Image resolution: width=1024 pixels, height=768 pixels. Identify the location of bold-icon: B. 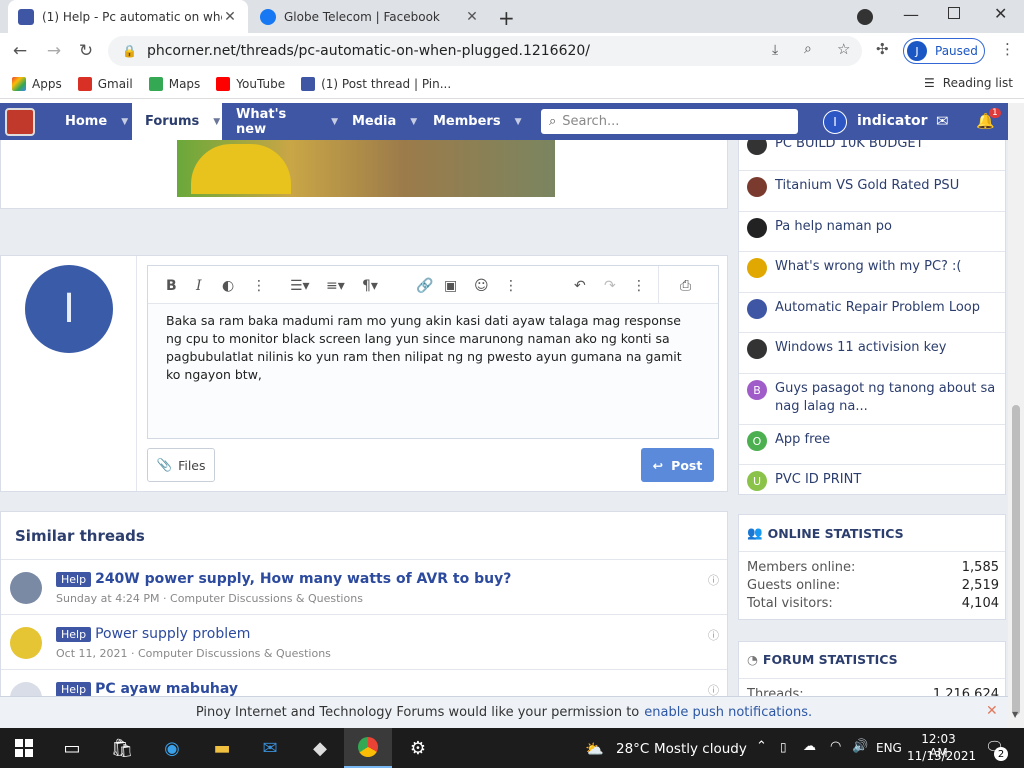
(171, 286).